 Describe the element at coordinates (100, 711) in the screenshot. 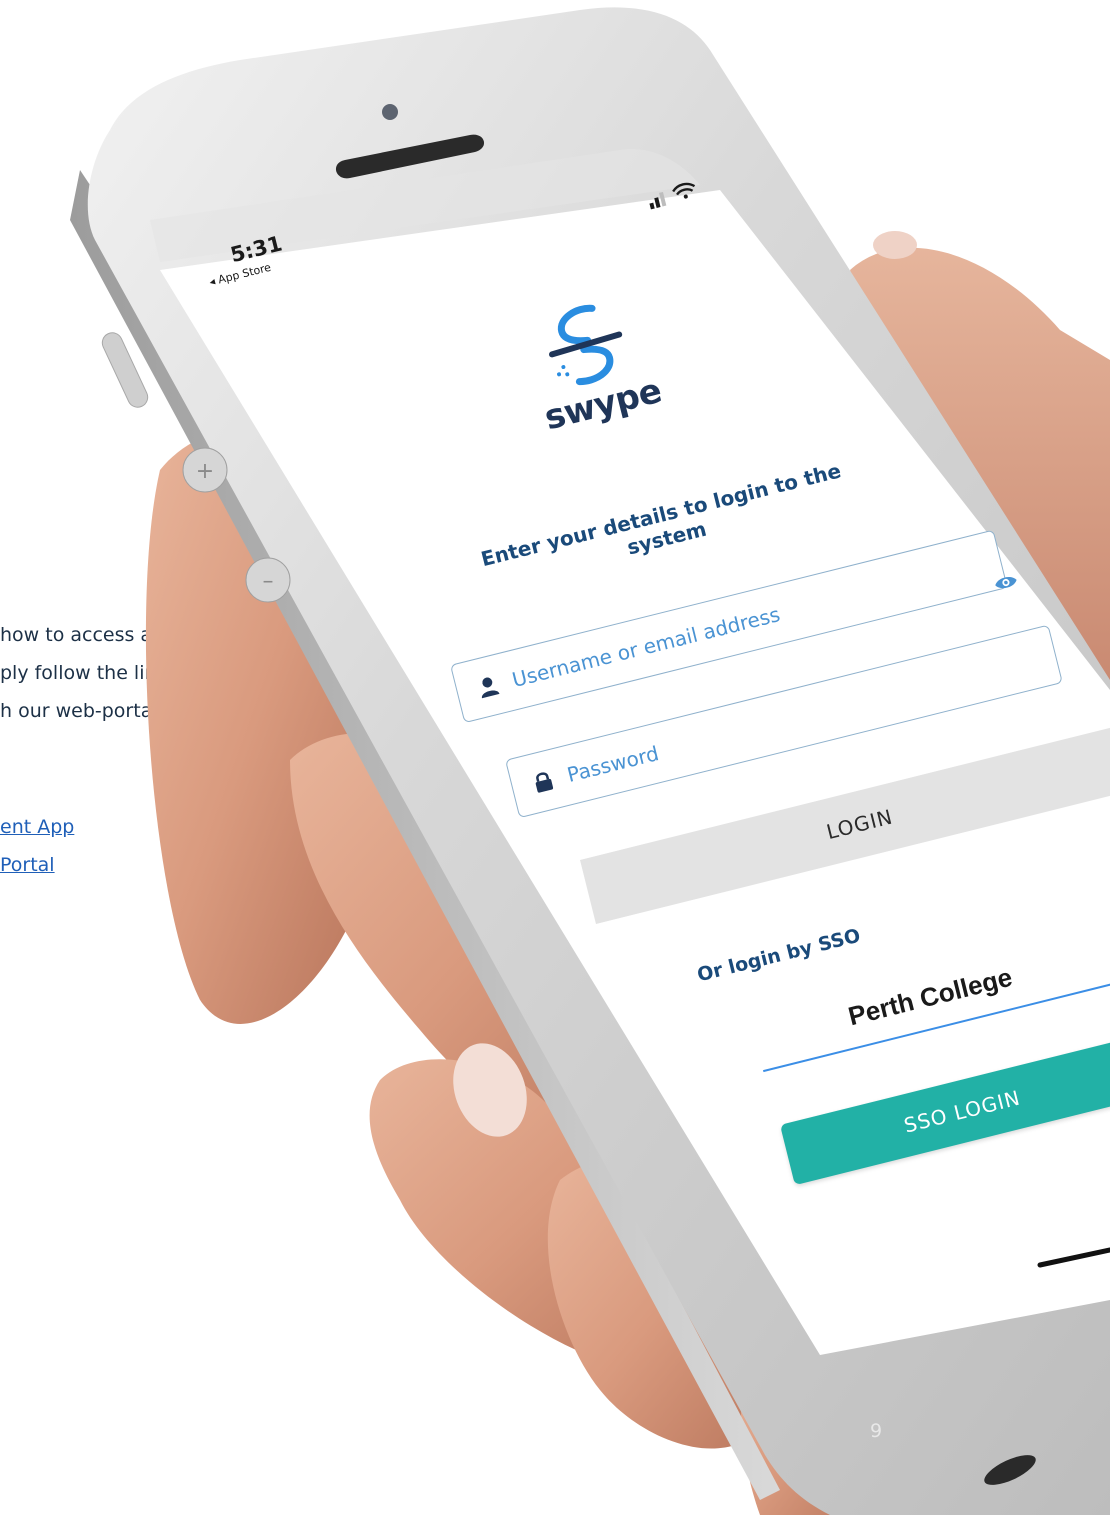

I see `document-text-line: h our web-portal and` at that location.